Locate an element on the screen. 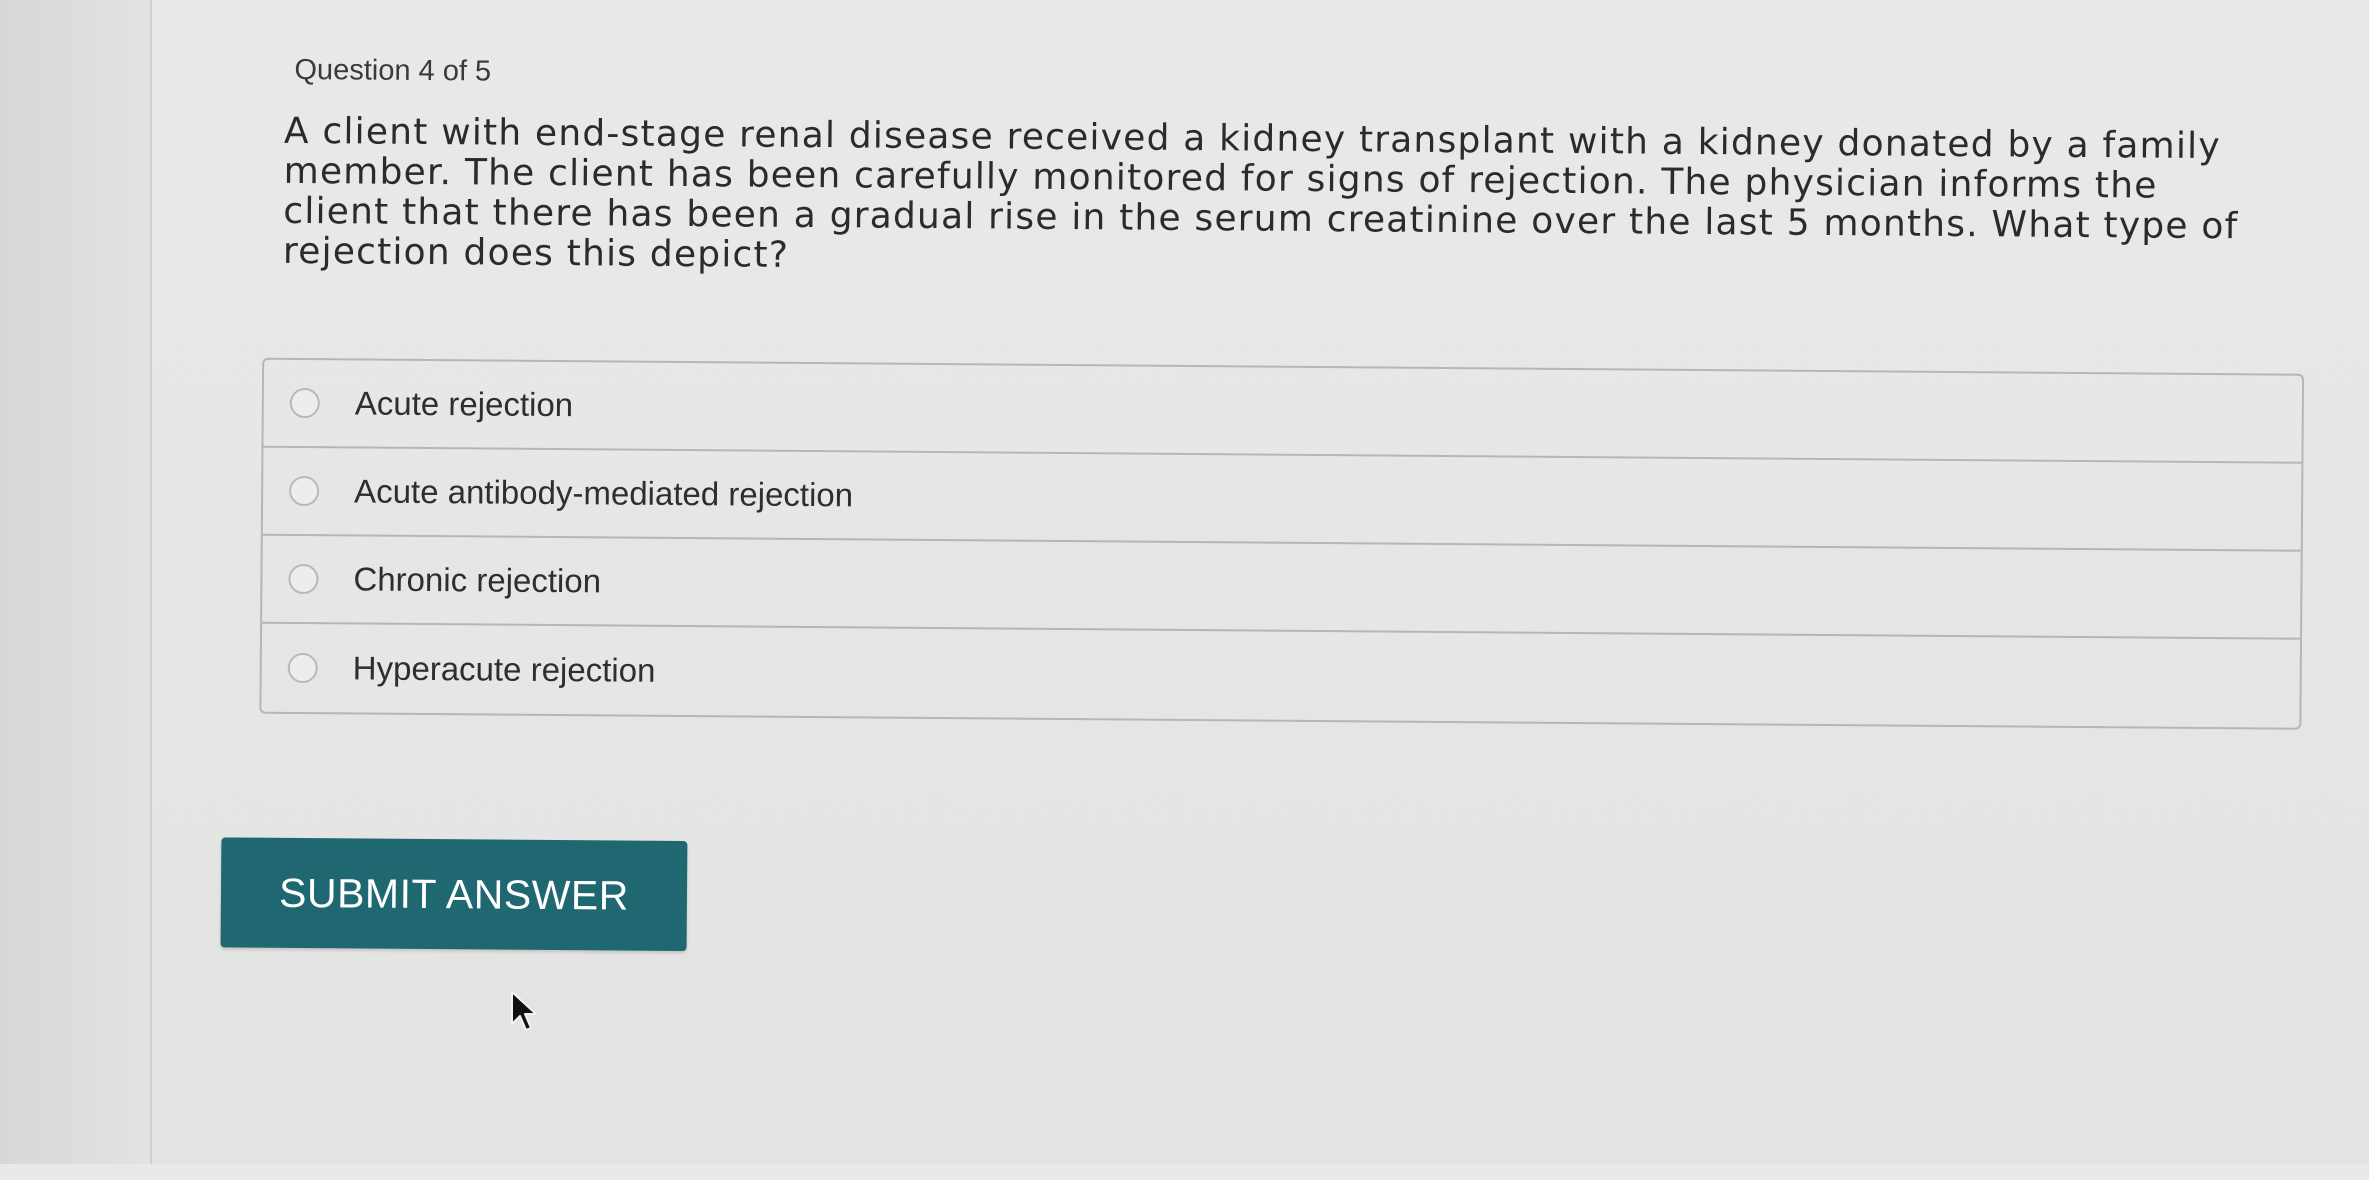 This screenshot has height=1180, width=2369. mouse-pointer-icon is located at coordinates (524, 1011).